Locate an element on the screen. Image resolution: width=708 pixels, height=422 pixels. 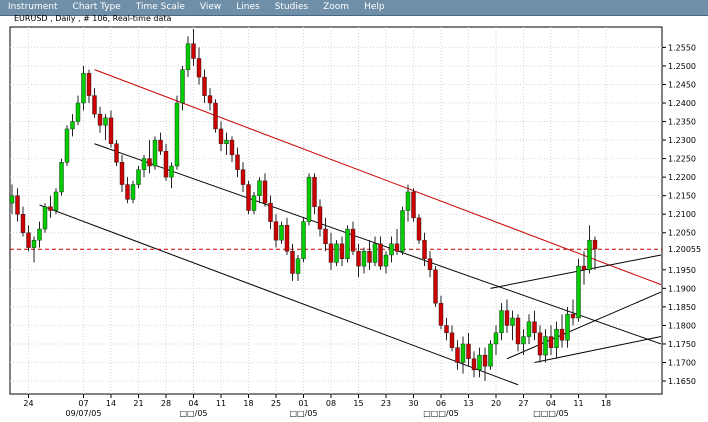
x-tick-label: 20 is located at coordinates (496, 403).